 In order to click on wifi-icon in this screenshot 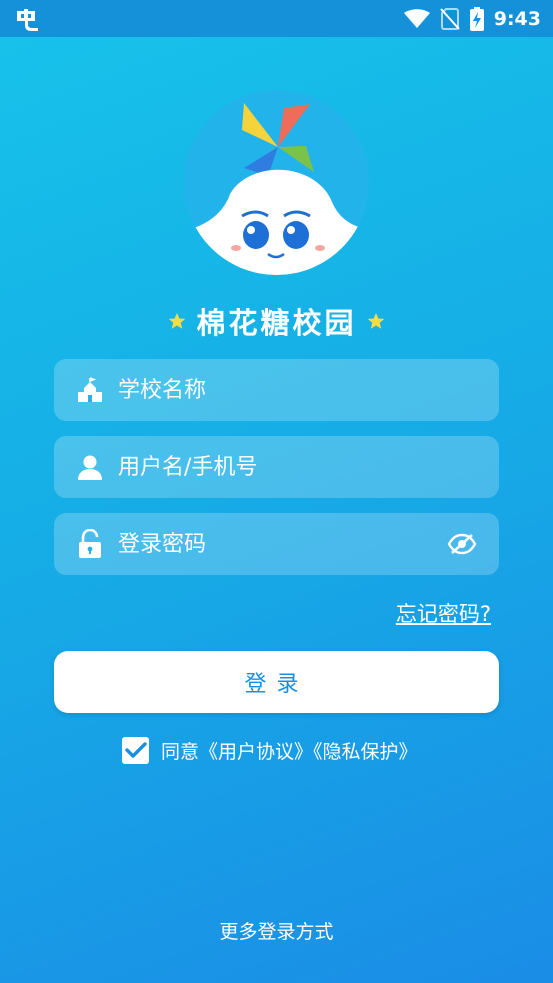, I will do `click(416, 18)`.